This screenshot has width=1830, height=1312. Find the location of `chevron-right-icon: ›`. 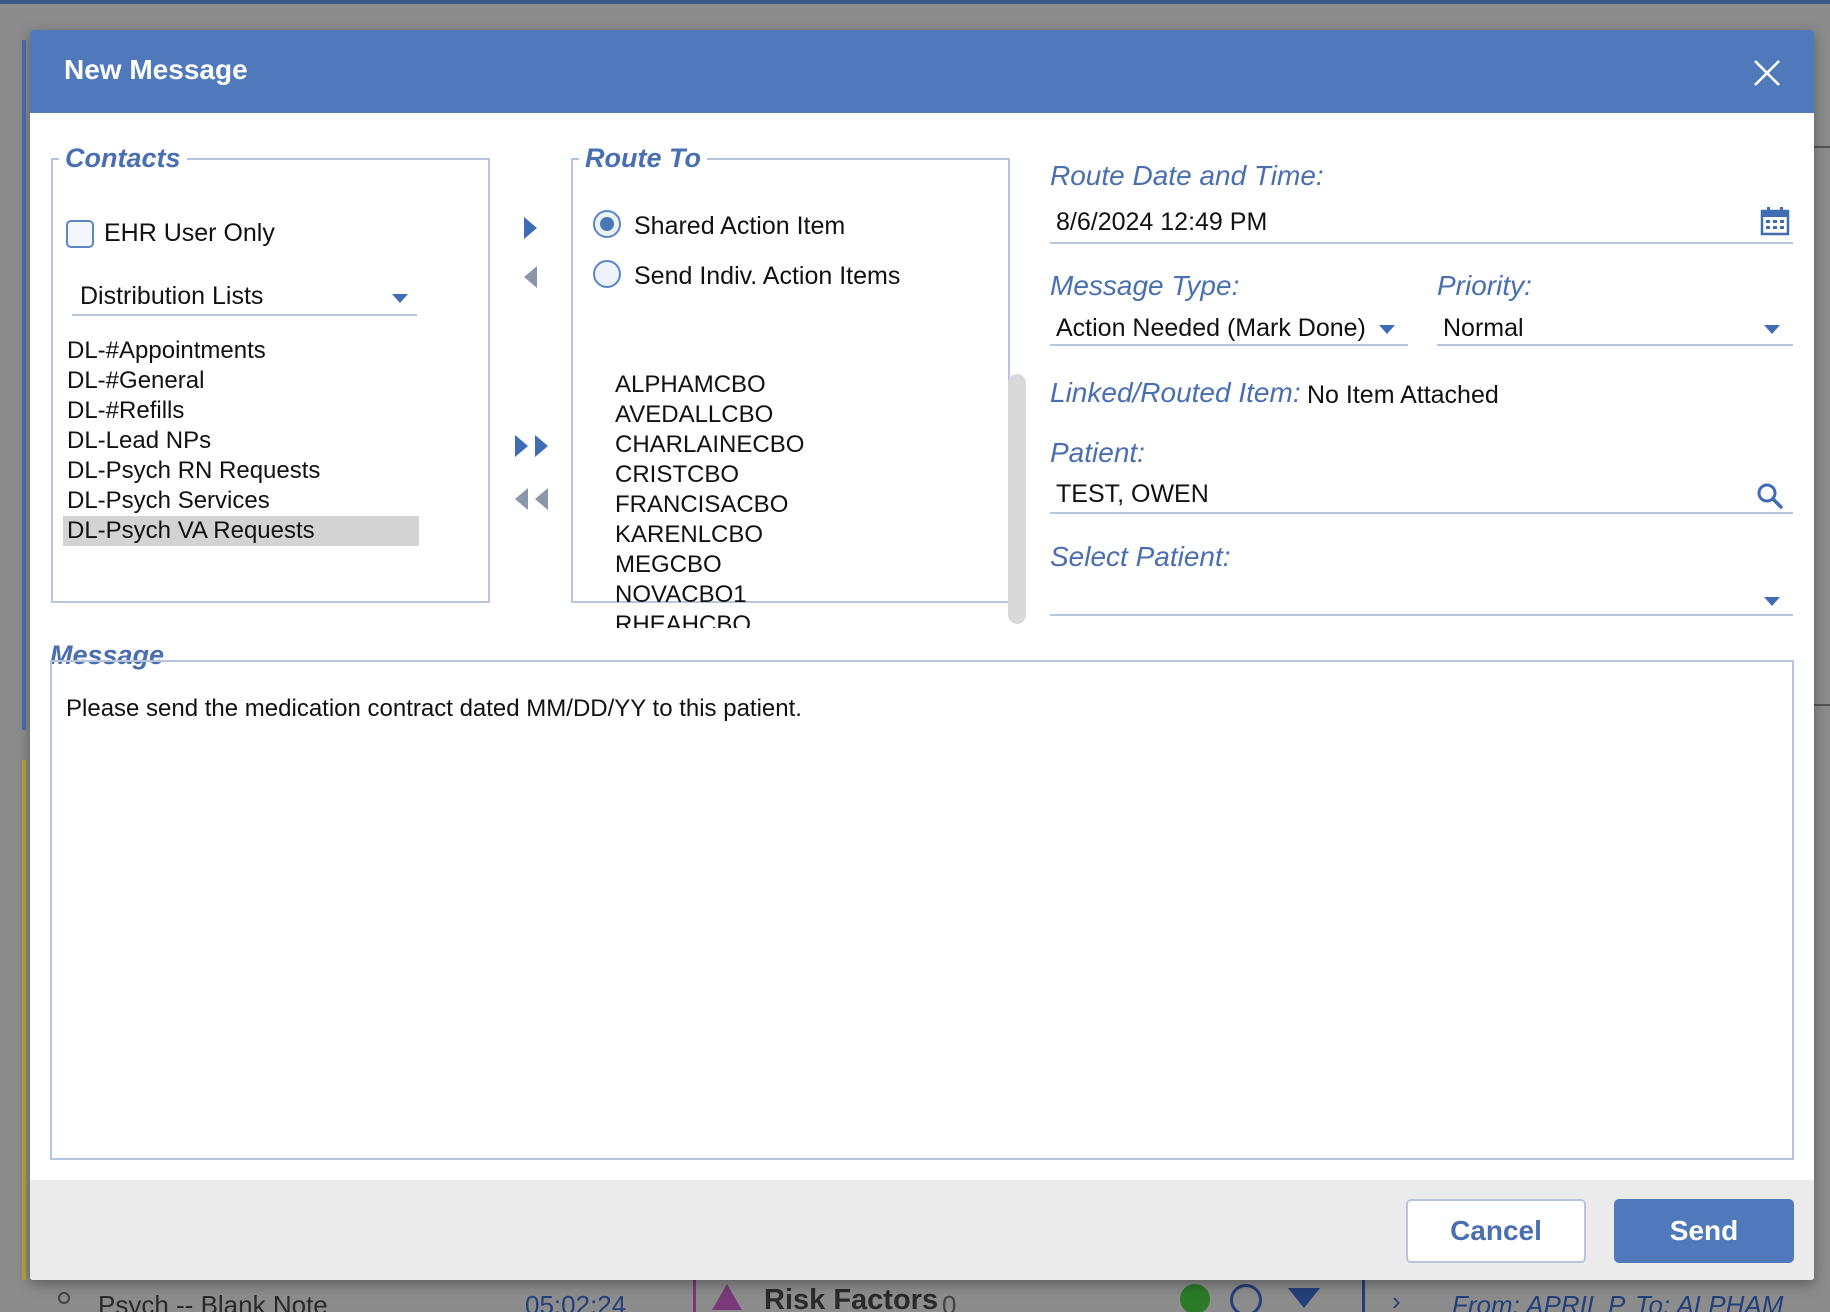

chevron-right-icon: › is located at coordinates (1396, 1299).